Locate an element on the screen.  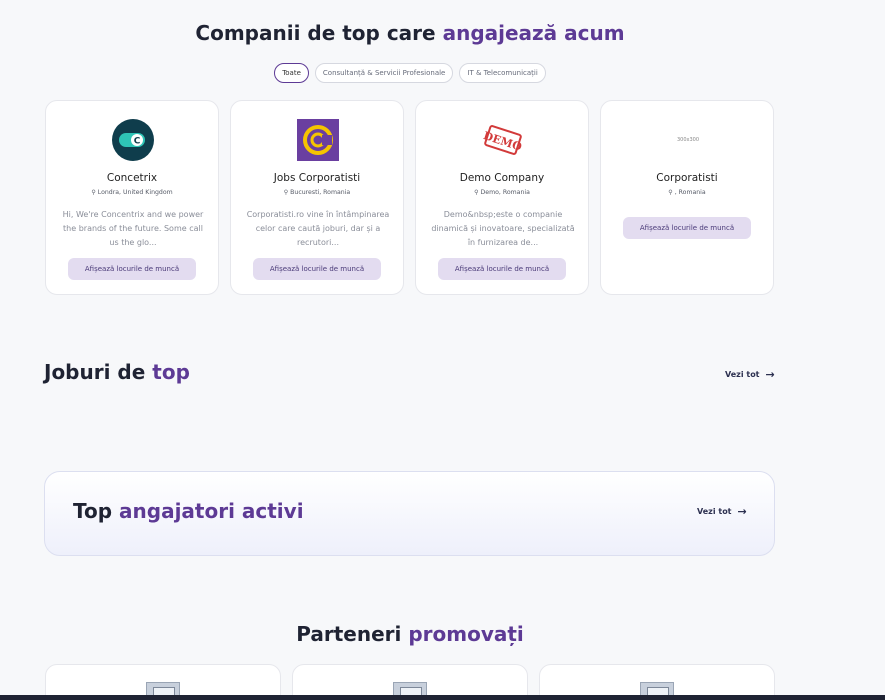
corporatisti-logo is located at coordinates (318, 140).